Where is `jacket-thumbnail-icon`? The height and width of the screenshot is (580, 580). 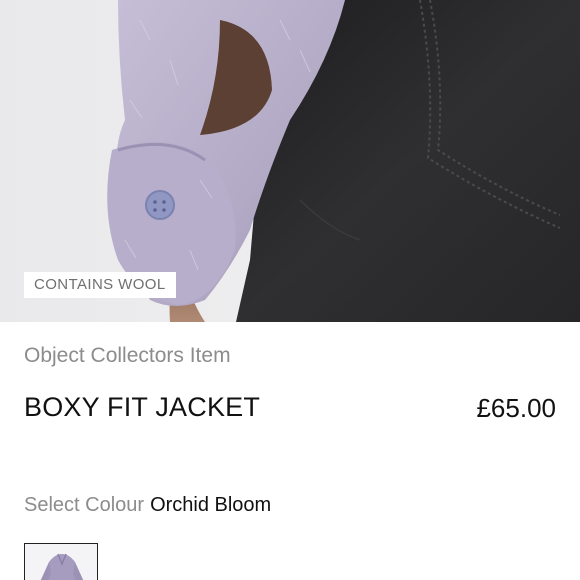
jacket-thumbnail-icon is located at coordinates (61, 562).